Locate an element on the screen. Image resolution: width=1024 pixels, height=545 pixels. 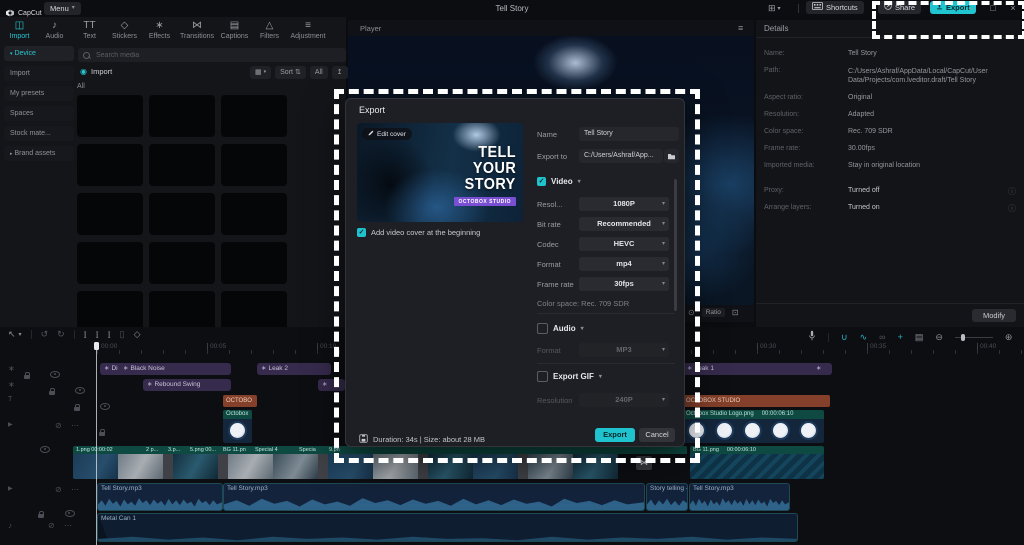
effect-clip: ∗ Black Noise is located at coordinates (175, 369).